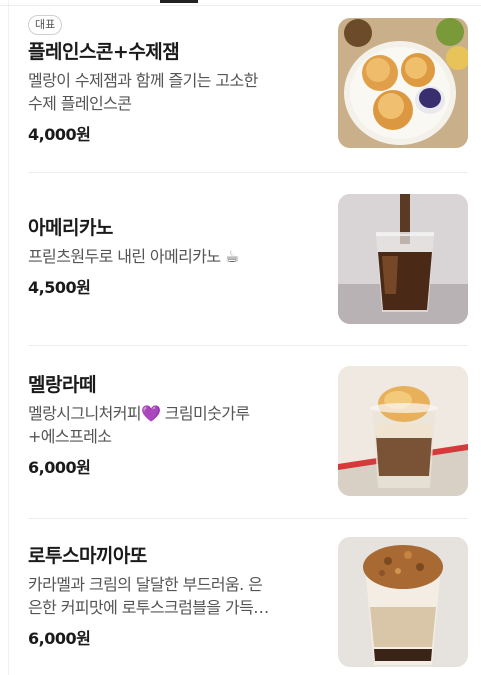 This screenshot has height=675, width=481. What do you see at coordinates (143, 92) in the screenshot?
I see `menu-item-description: 멜랑이 수제잼과 함께 즐기는 고소한 수제 플레인스콘` at bounding box center [143, 92].